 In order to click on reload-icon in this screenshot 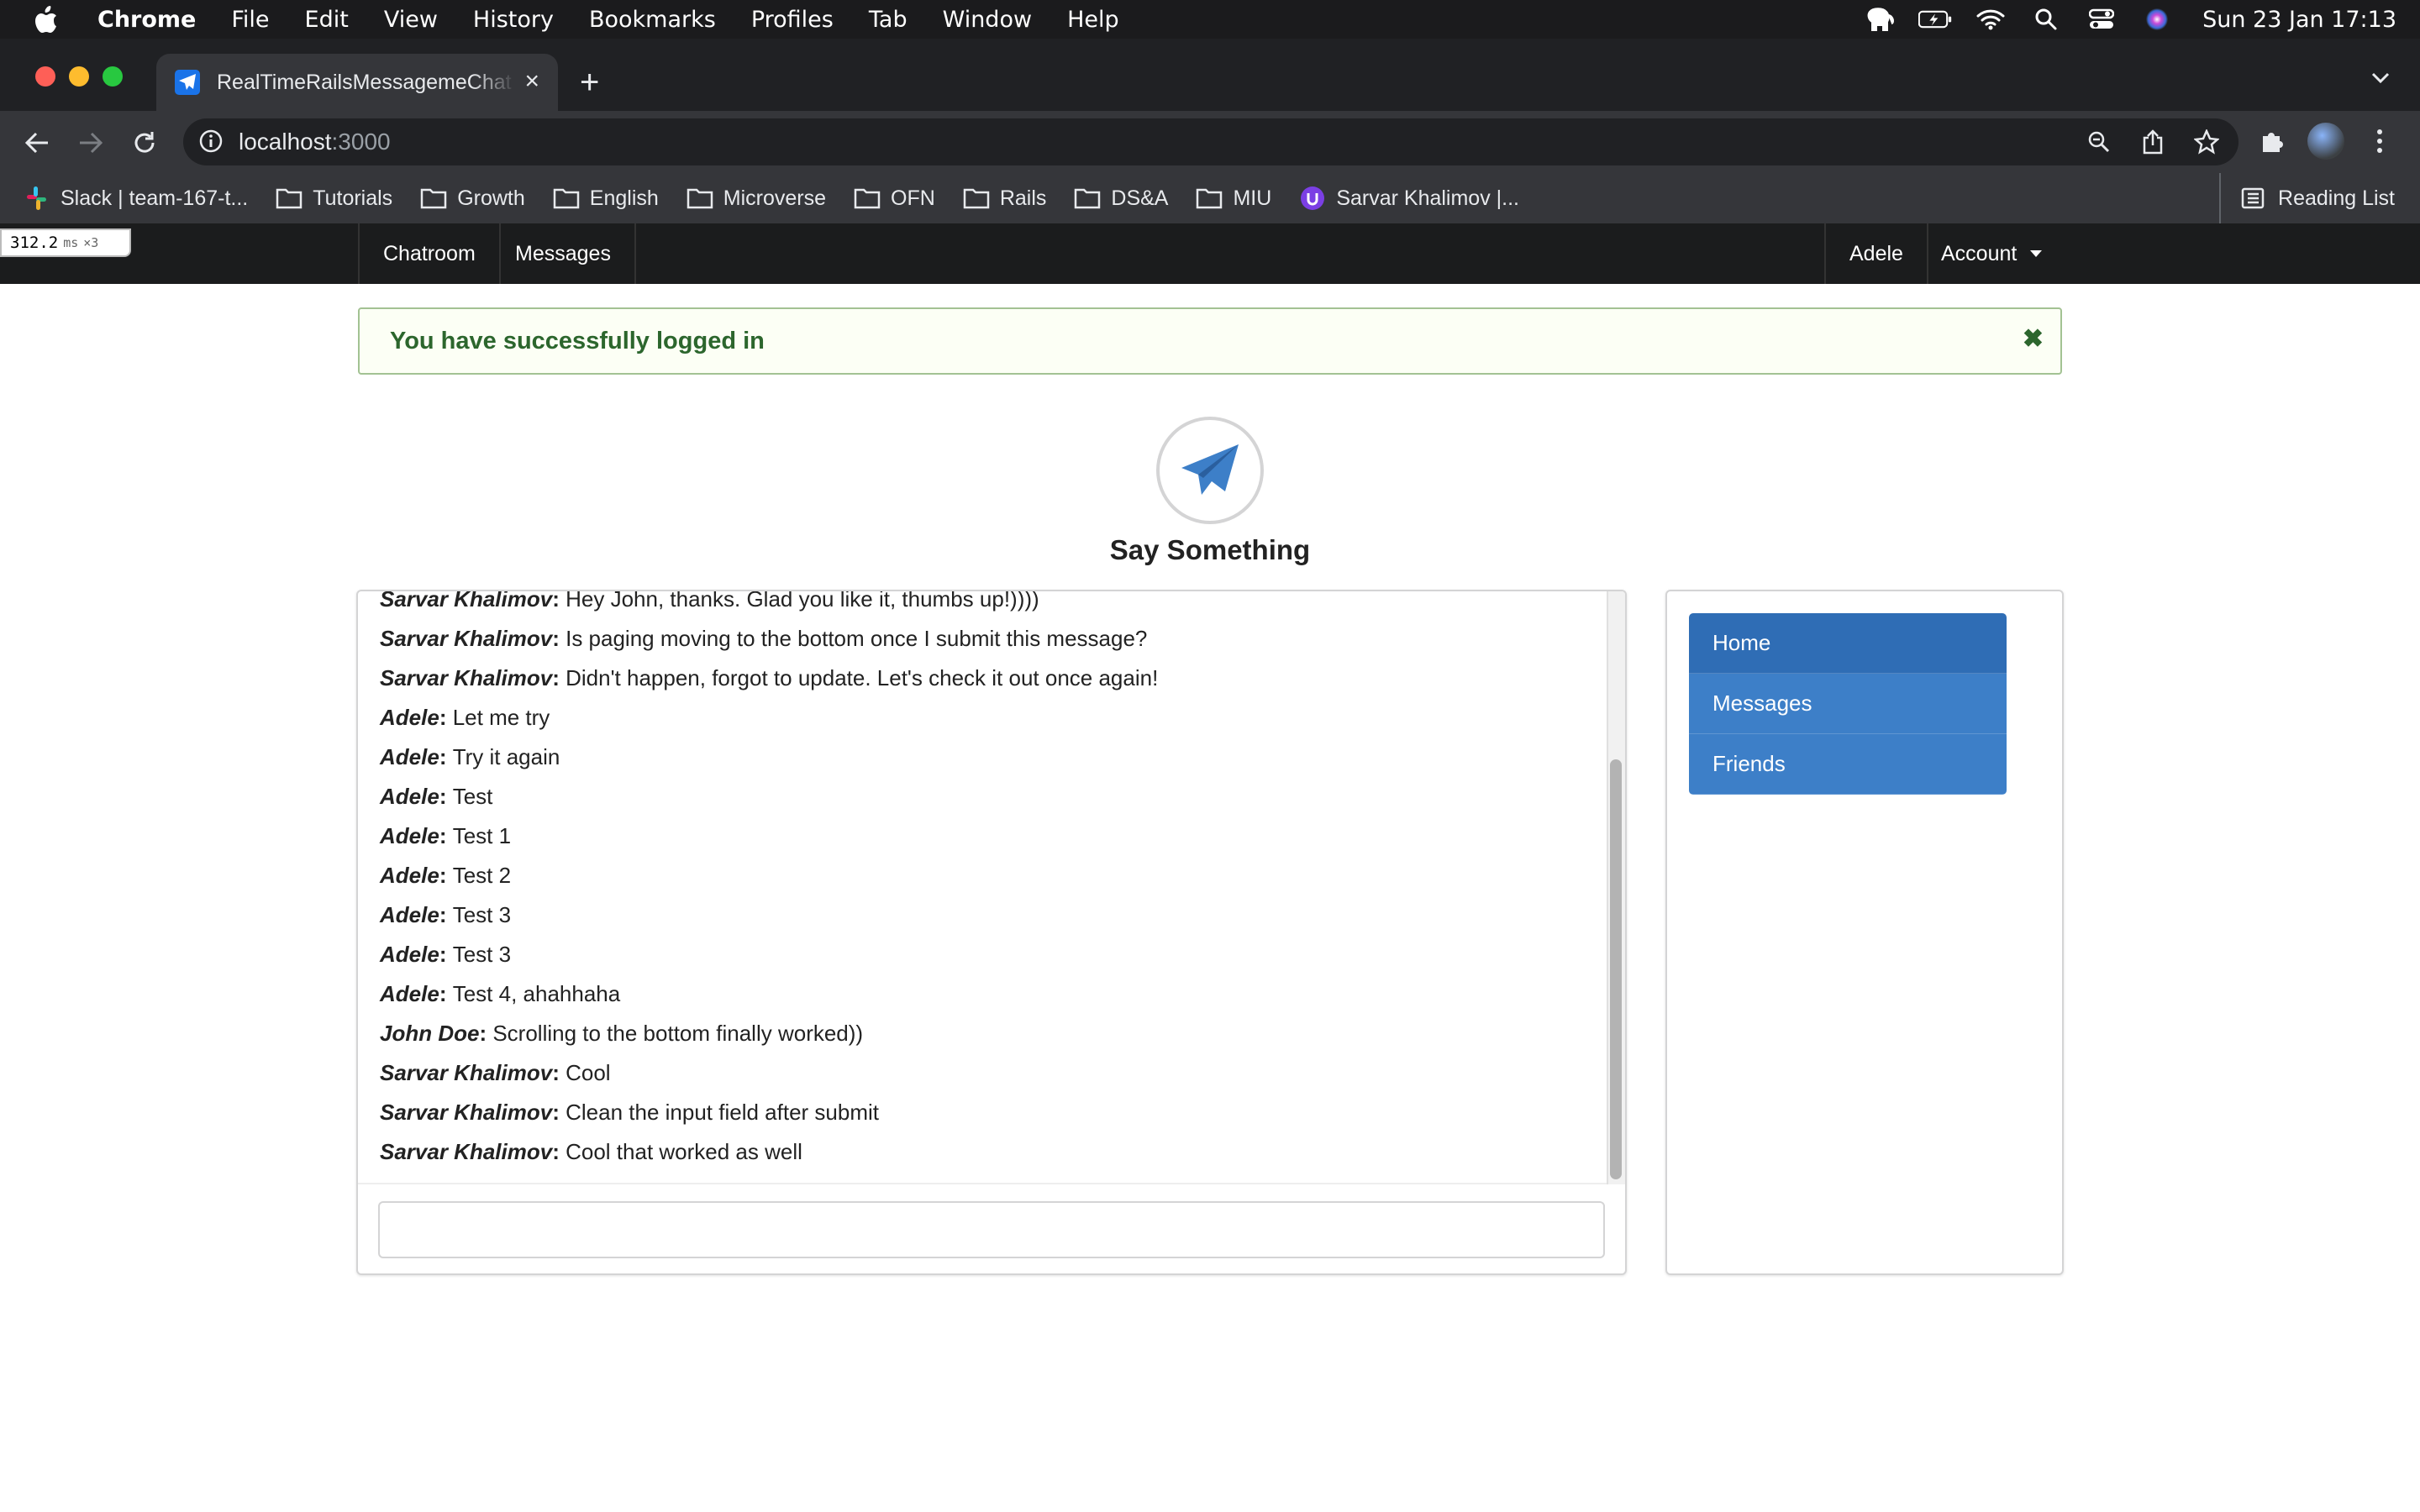, I will do `click(144, 143)`.